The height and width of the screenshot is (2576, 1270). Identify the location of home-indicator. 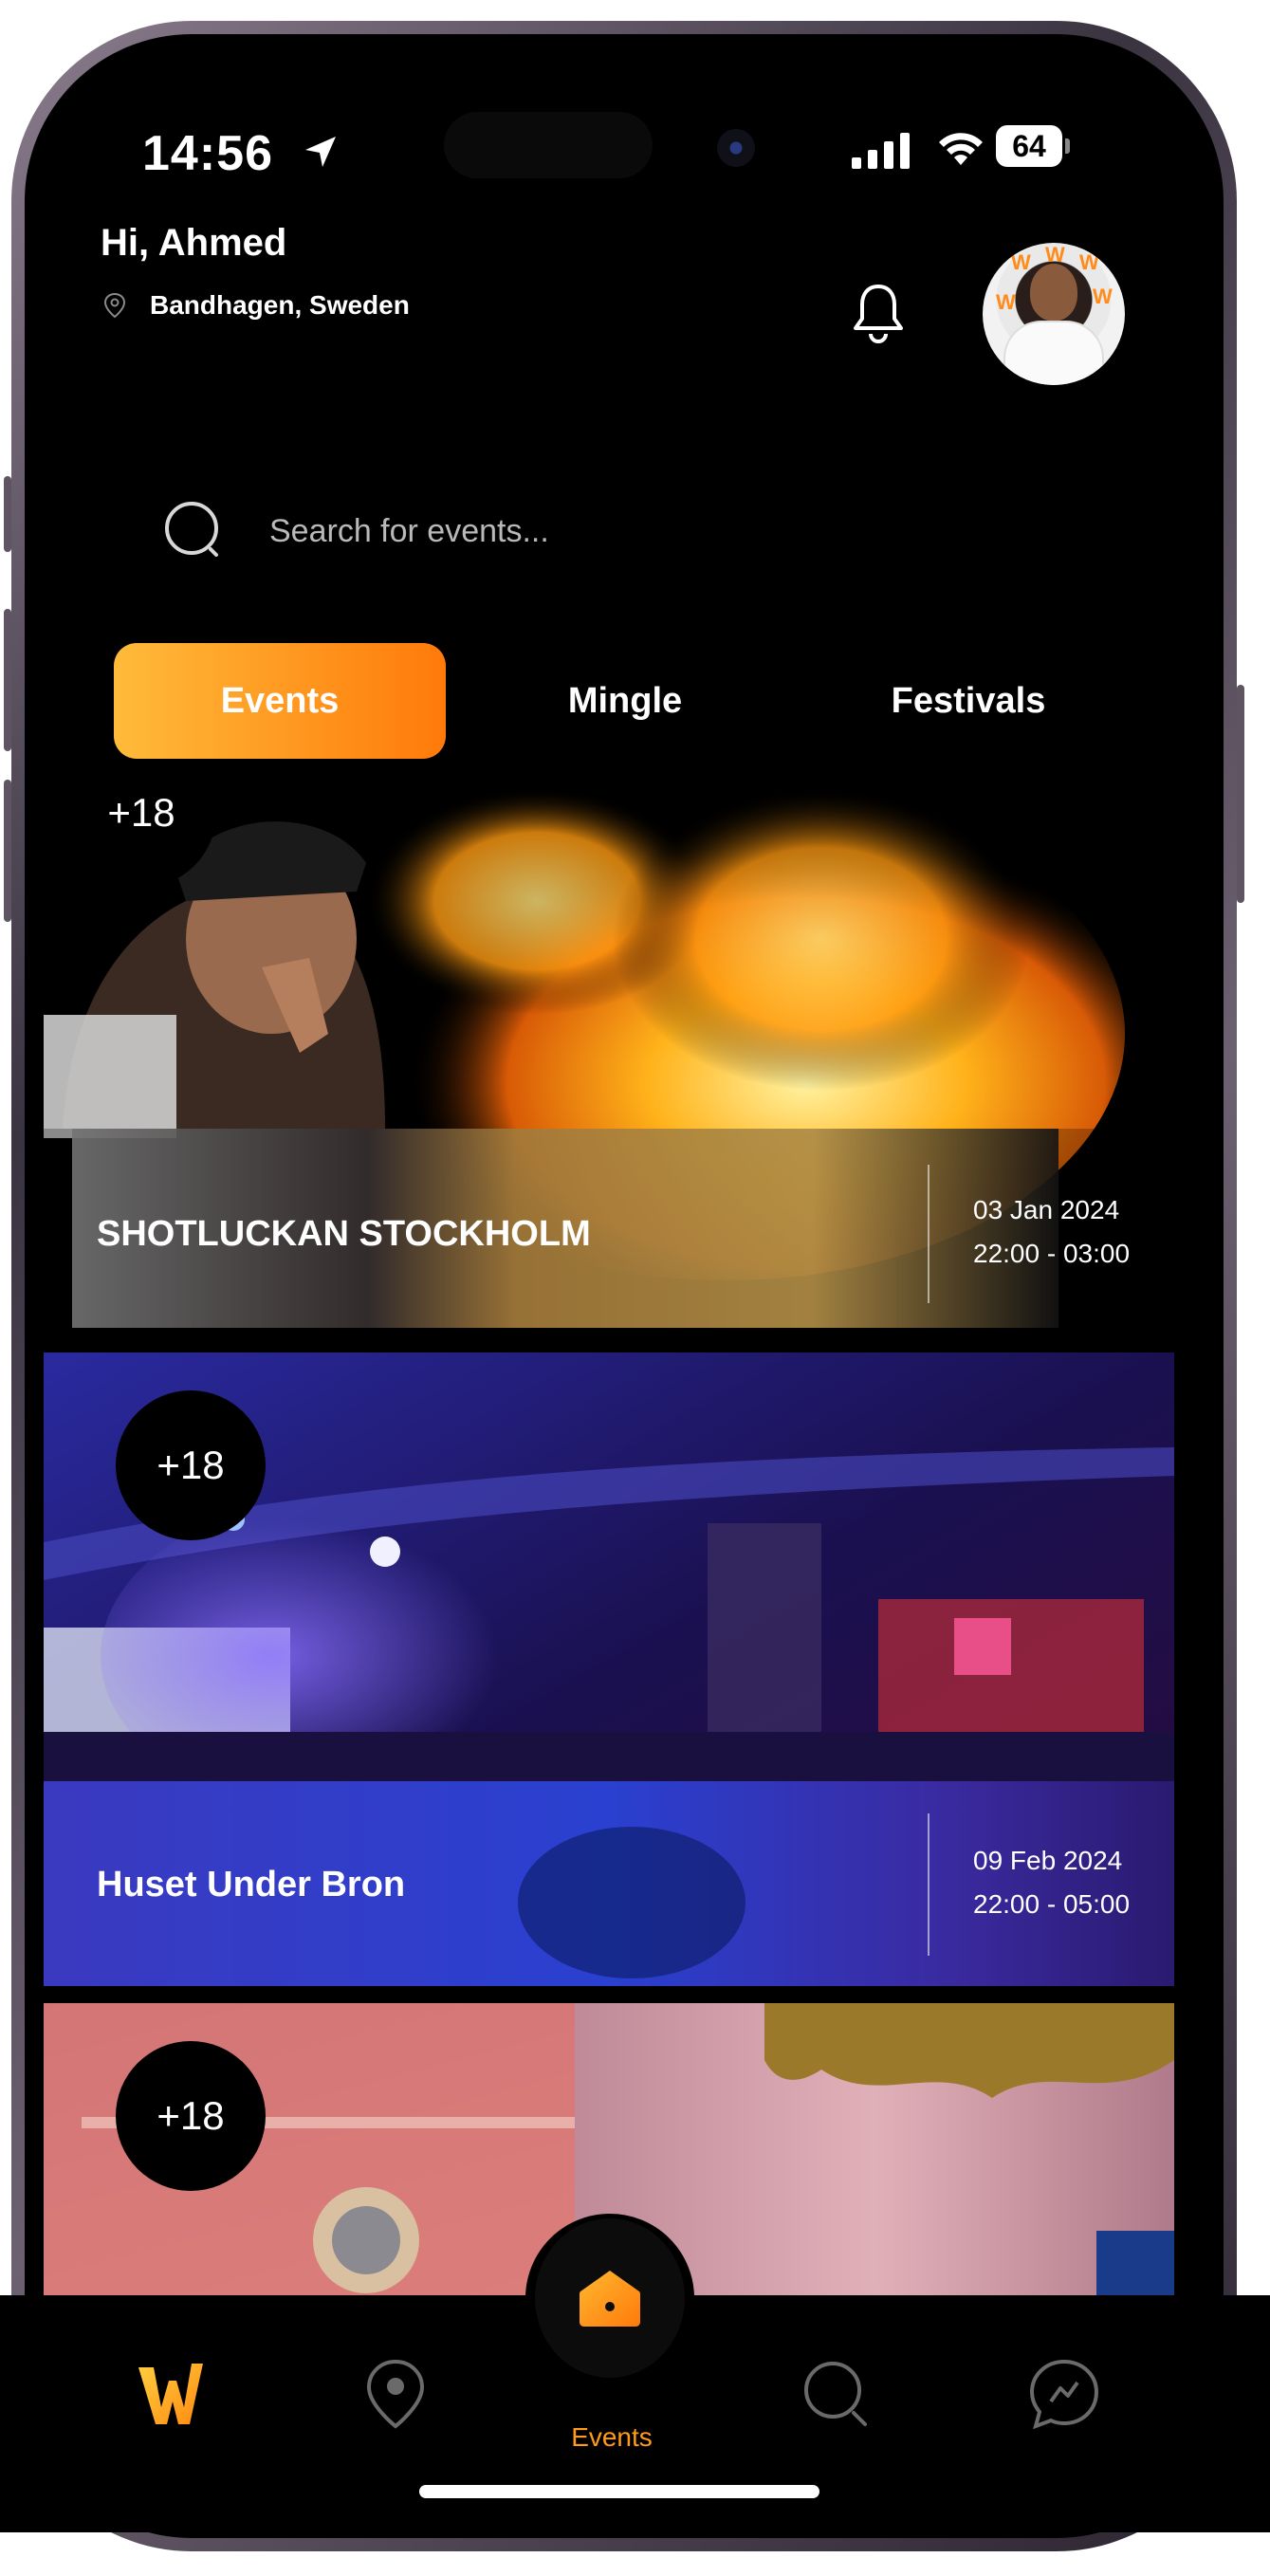
(619, 2491).